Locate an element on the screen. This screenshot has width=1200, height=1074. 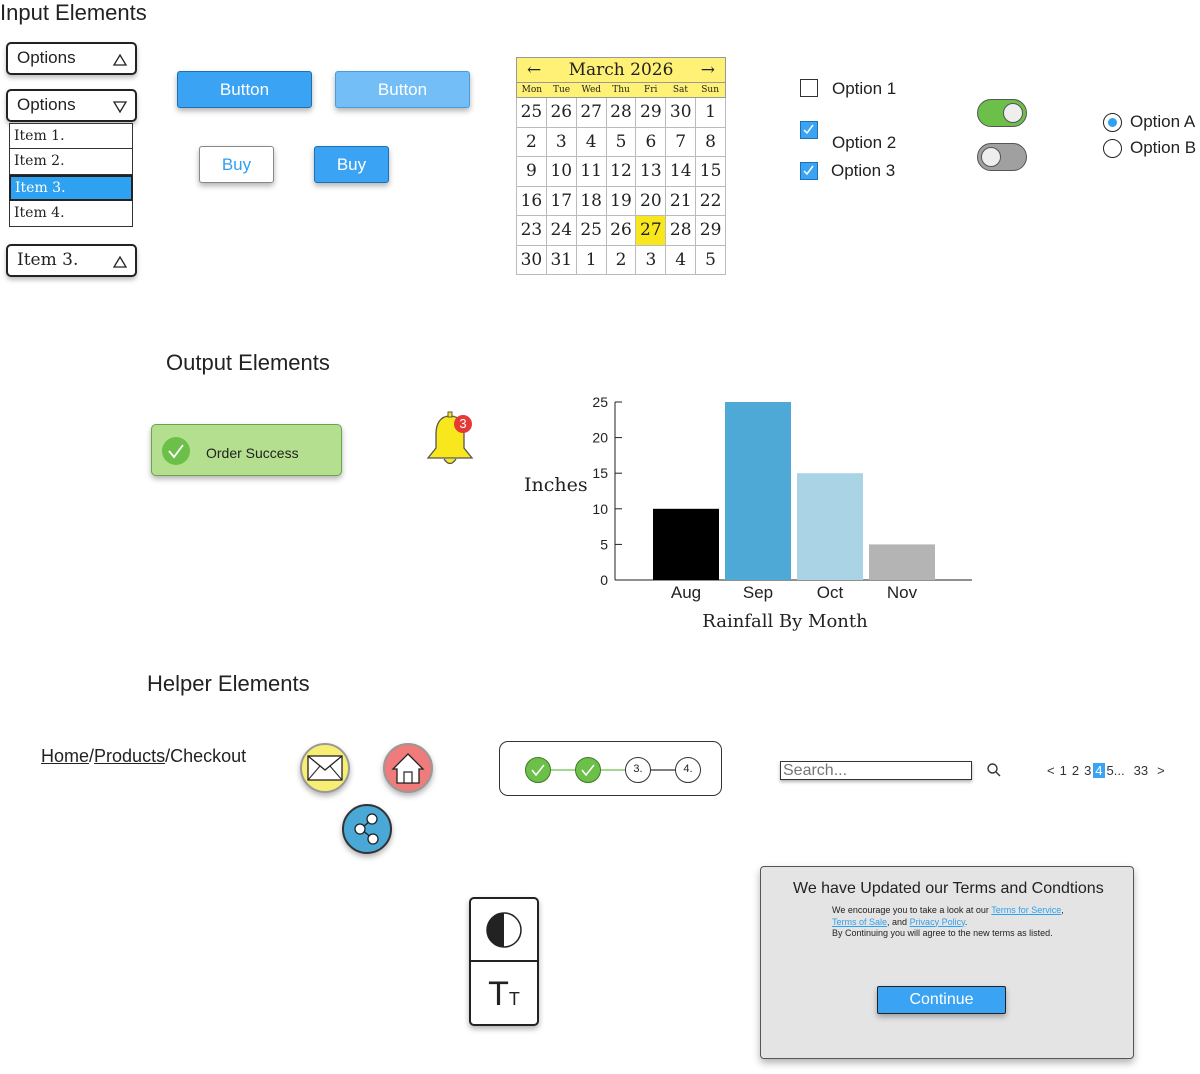
breadcrumb-home-link: Home is located at coordinates (65, 756).